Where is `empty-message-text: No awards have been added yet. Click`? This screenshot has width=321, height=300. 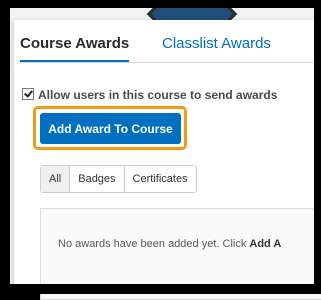
empty-message-text: No awards have been added yet. Click is located at coordinates (154, 244).